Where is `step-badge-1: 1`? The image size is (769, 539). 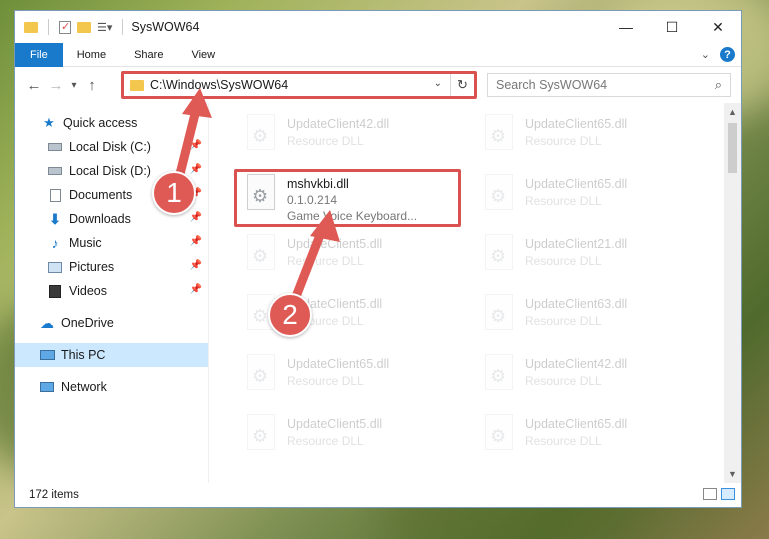 step-badge-1: 1 is located at coordinates (174, 193).